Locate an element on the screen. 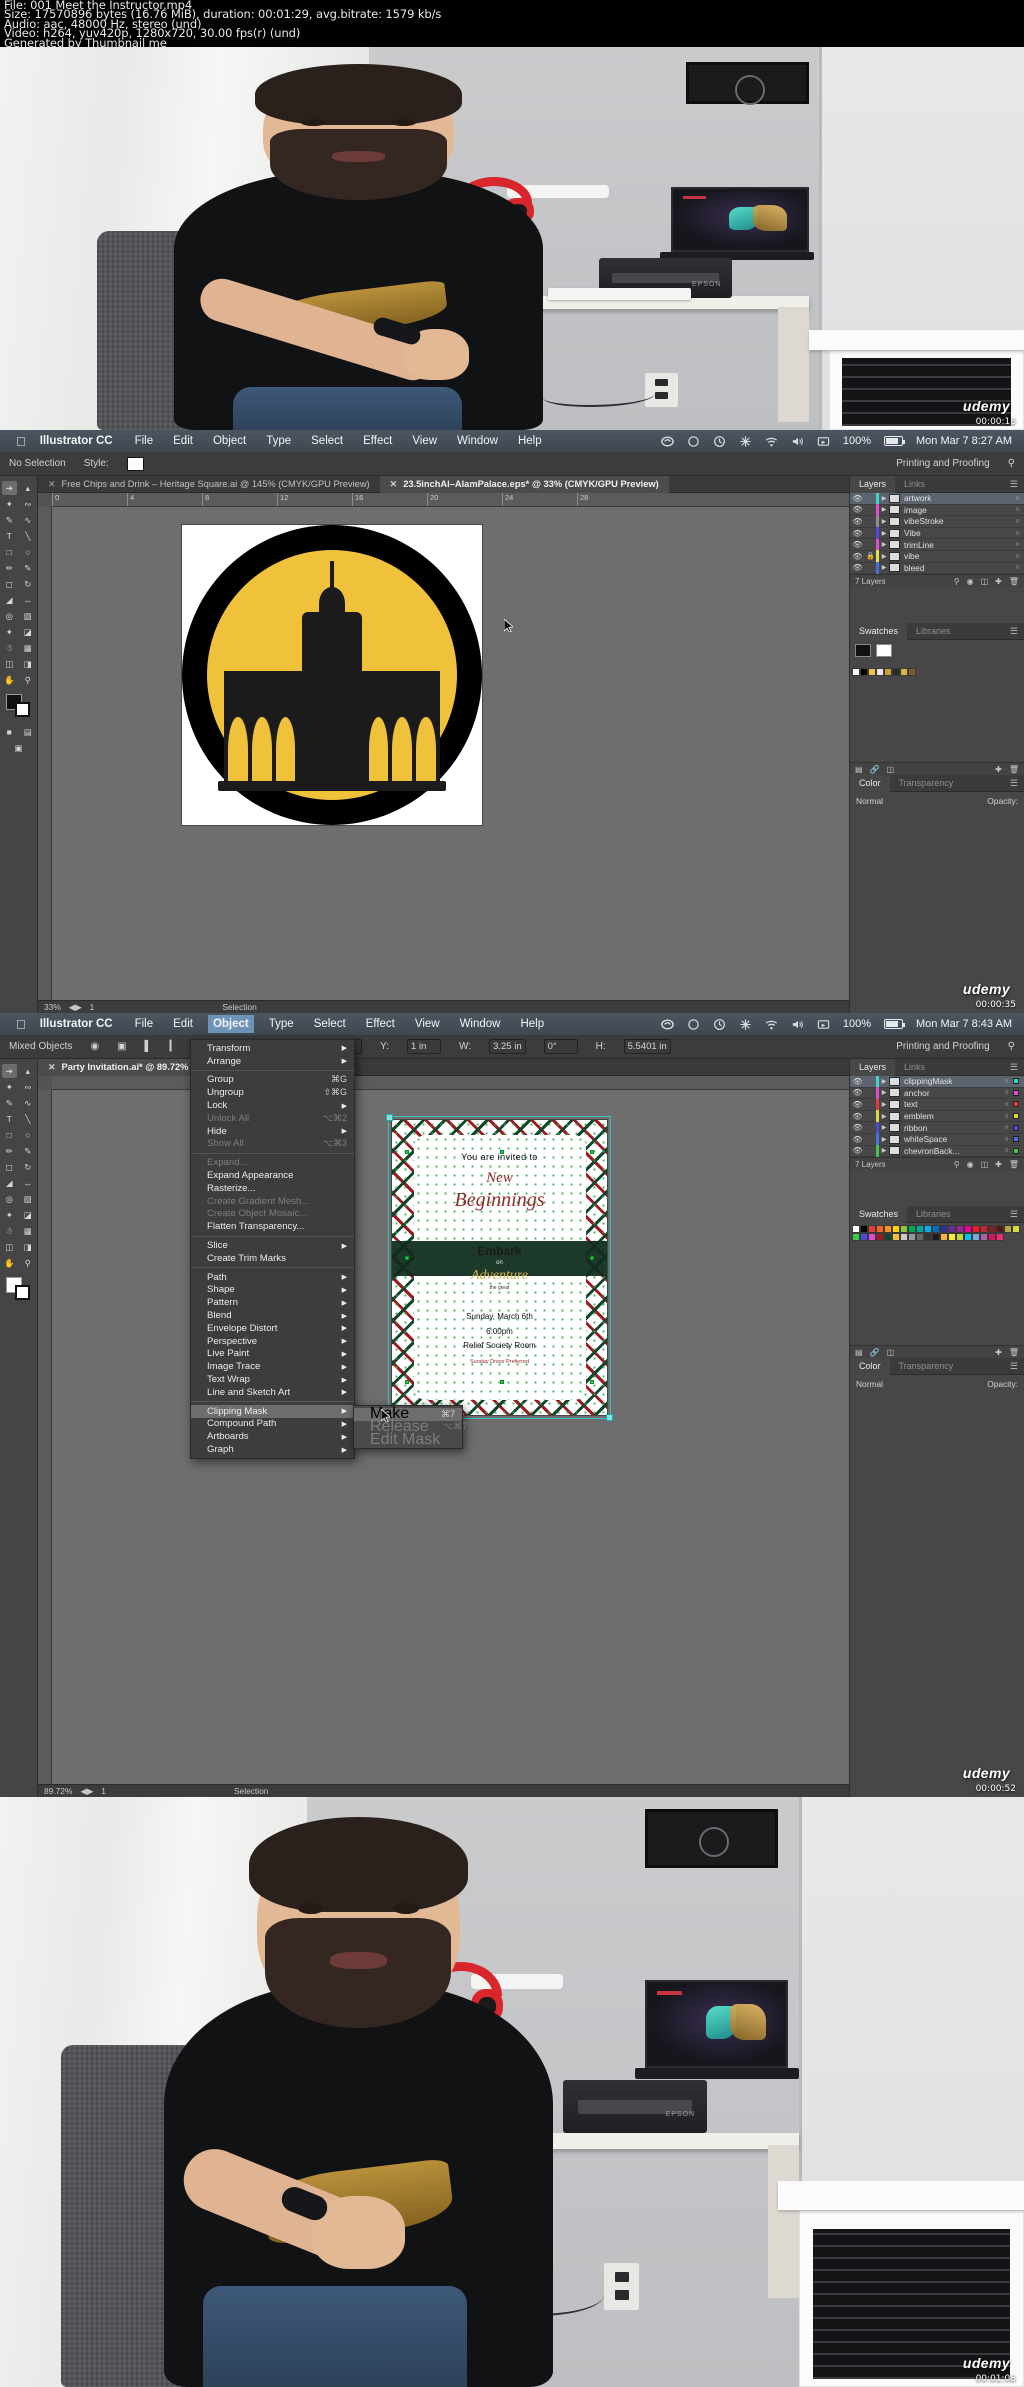  menu-help: Help is located at coordinates (532, 1024).